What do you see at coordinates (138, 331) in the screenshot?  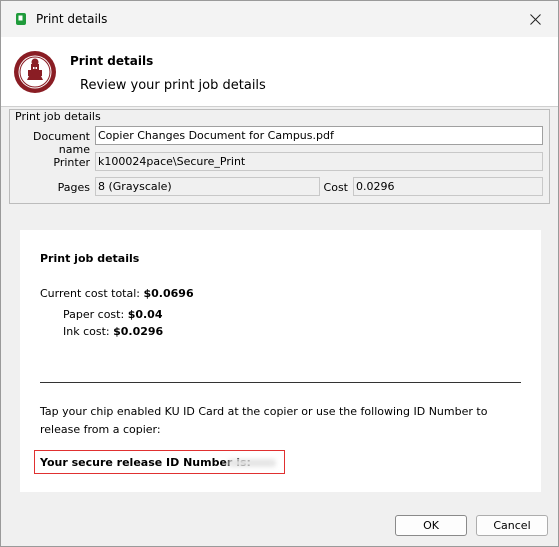 I see `ink-cost-value: $0.0296` at bounding box center [138, 331].